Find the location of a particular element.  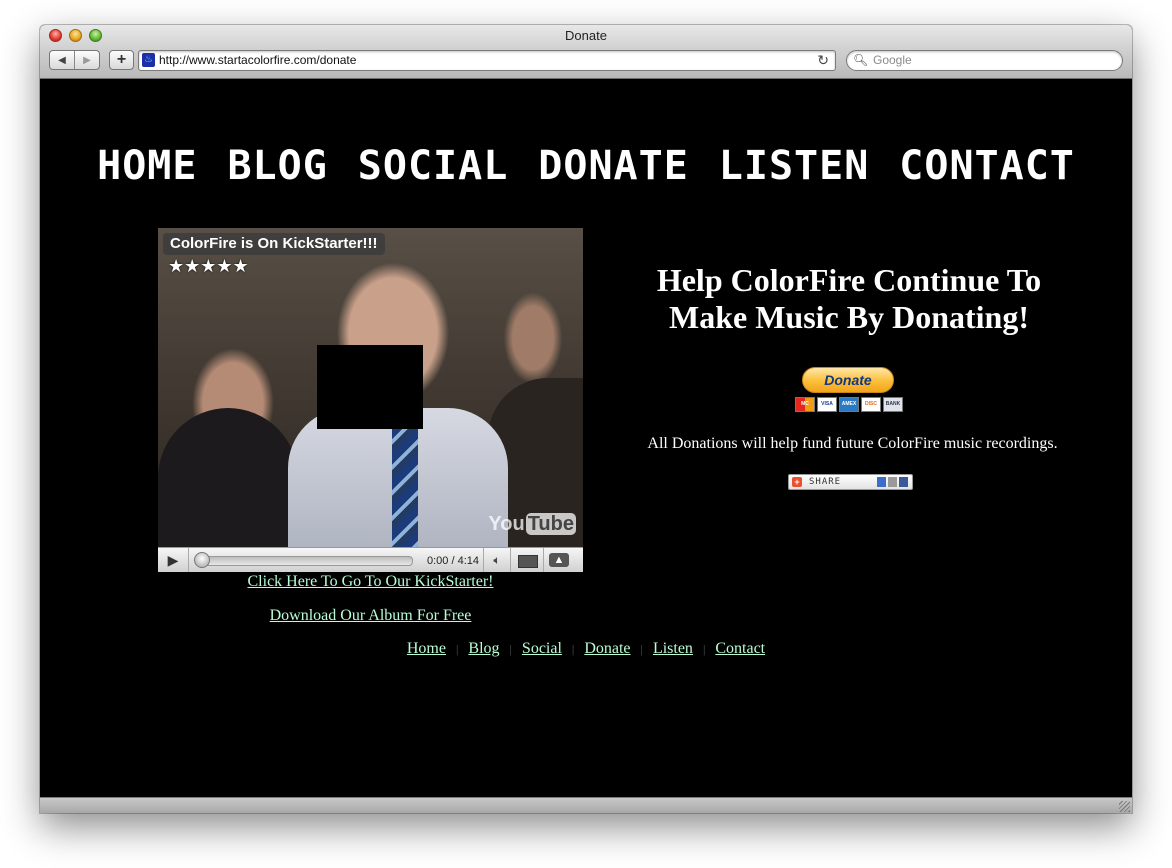

footer-social: Social is located at coordinates (542, 649).